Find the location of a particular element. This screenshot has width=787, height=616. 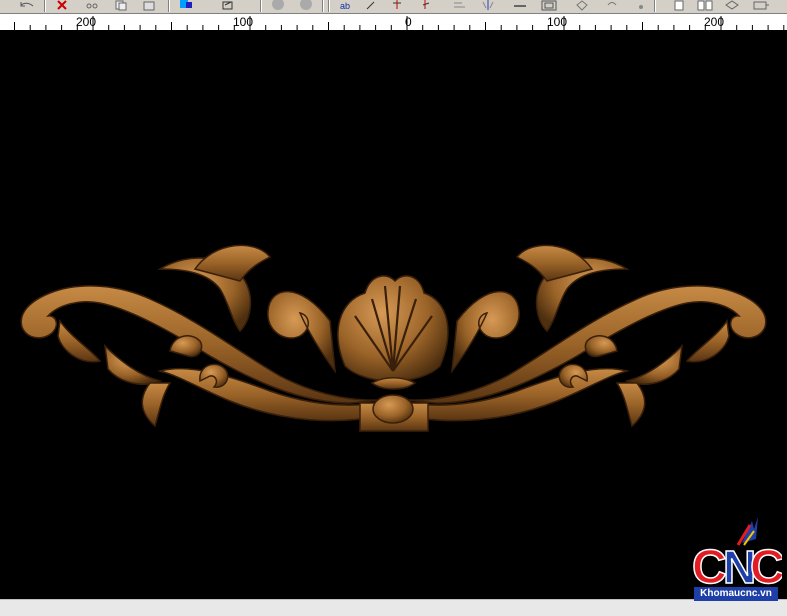

align-icon is located at coordinates (460, 5).